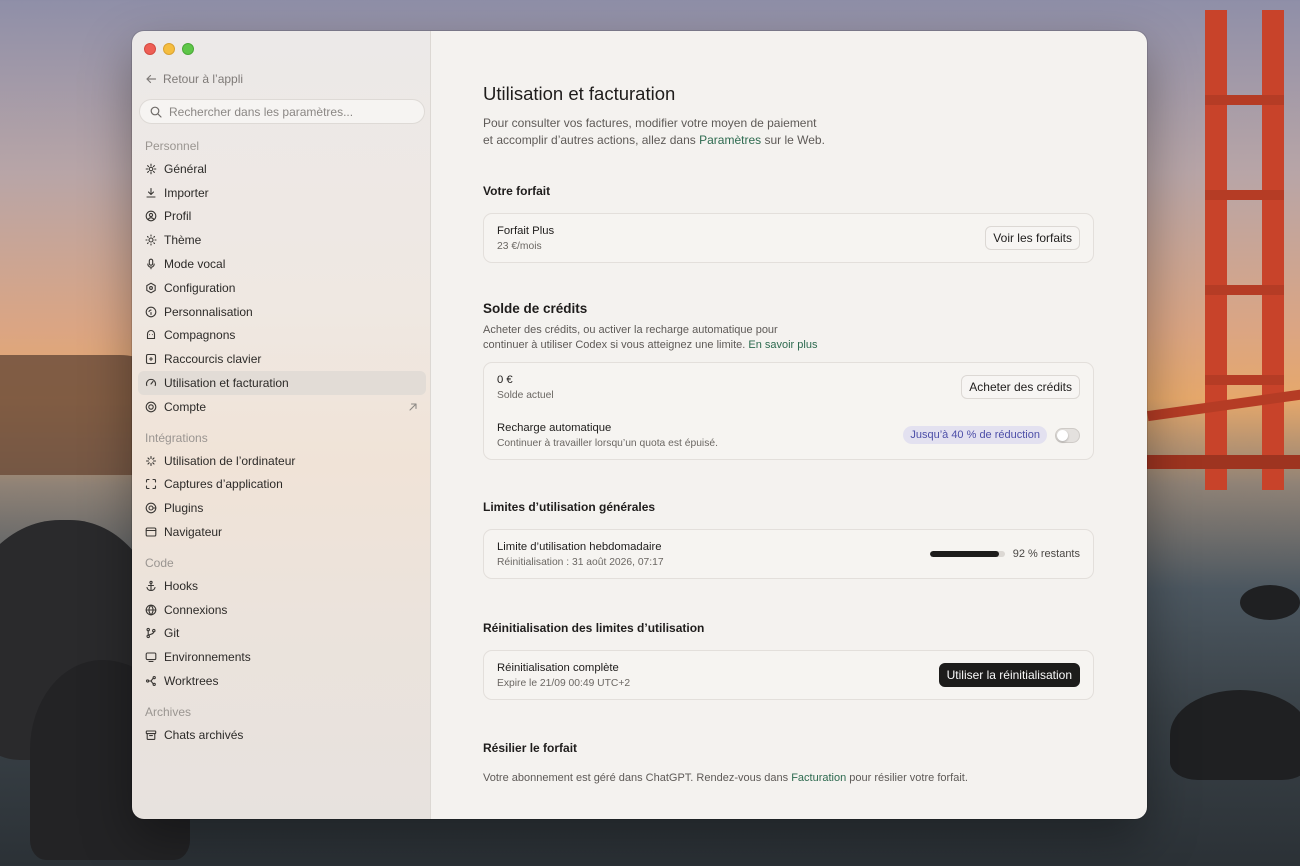  Describe the element at coordinates (183, 240) in the screenshot. I see `sidebar-item-label: Thème` at that location.